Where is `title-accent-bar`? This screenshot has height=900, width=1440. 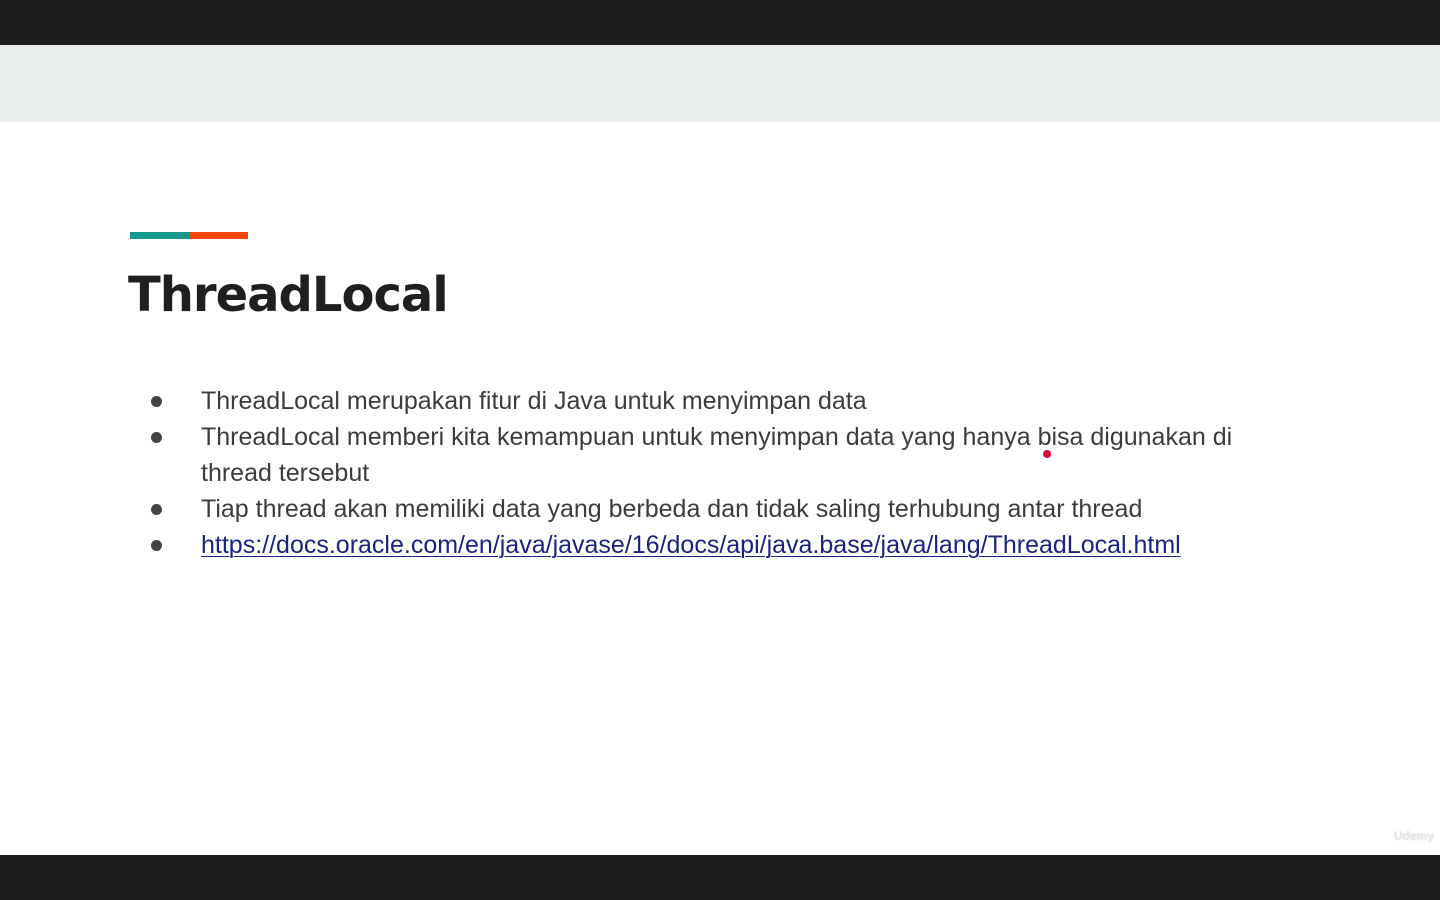 title-accent-bar is located at coordinates (189, 235).